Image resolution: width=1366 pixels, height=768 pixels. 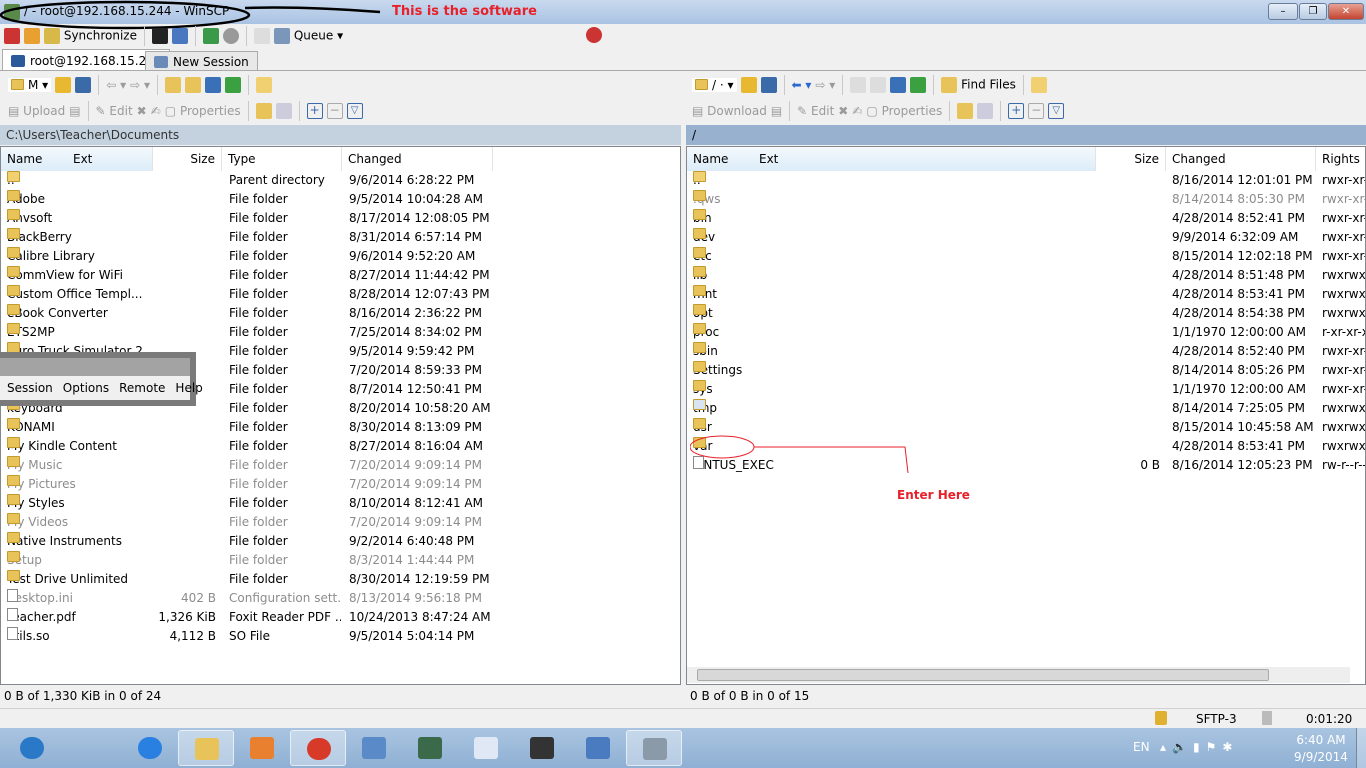 I want to click on console-icon, so click(x=160, y=35).